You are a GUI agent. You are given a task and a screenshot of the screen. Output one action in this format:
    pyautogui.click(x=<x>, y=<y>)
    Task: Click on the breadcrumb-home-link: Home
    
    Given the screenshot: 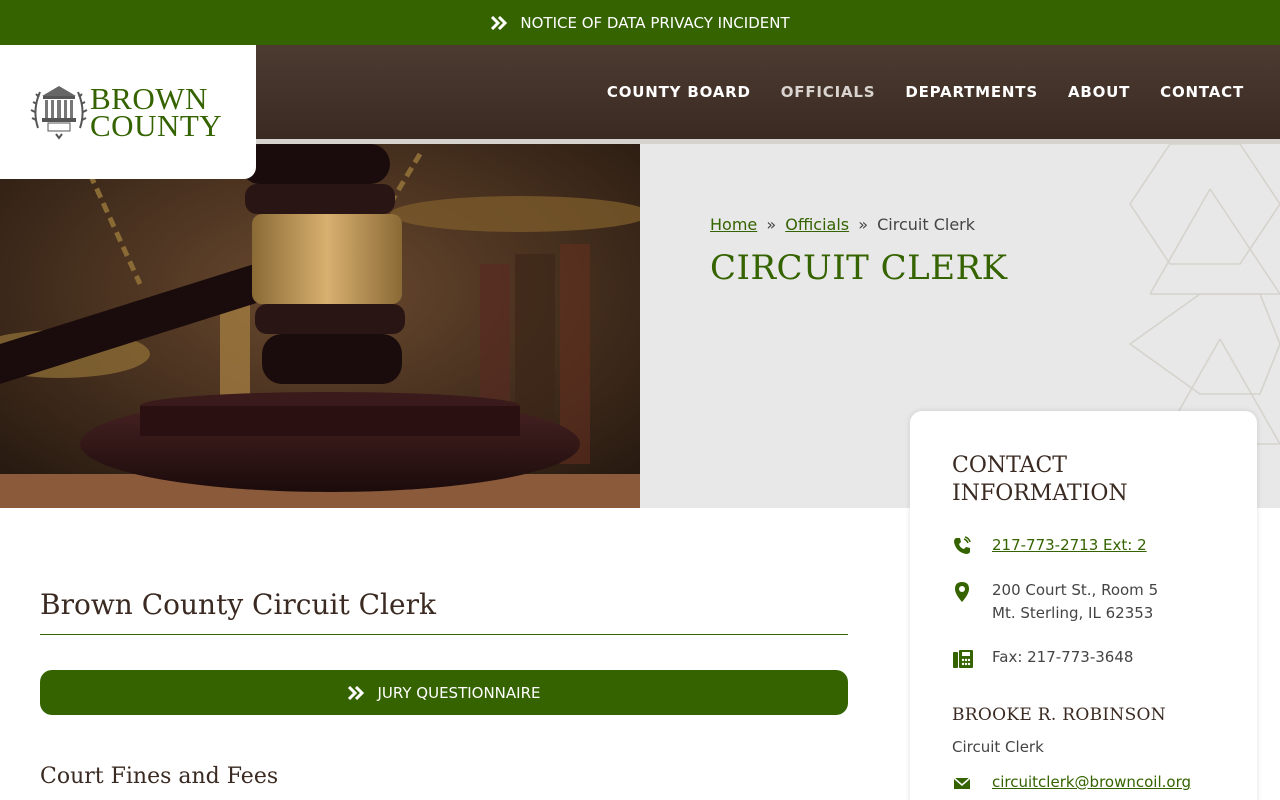 What is the action you would take?
    pyautogui.click(x=733, y=224)
    